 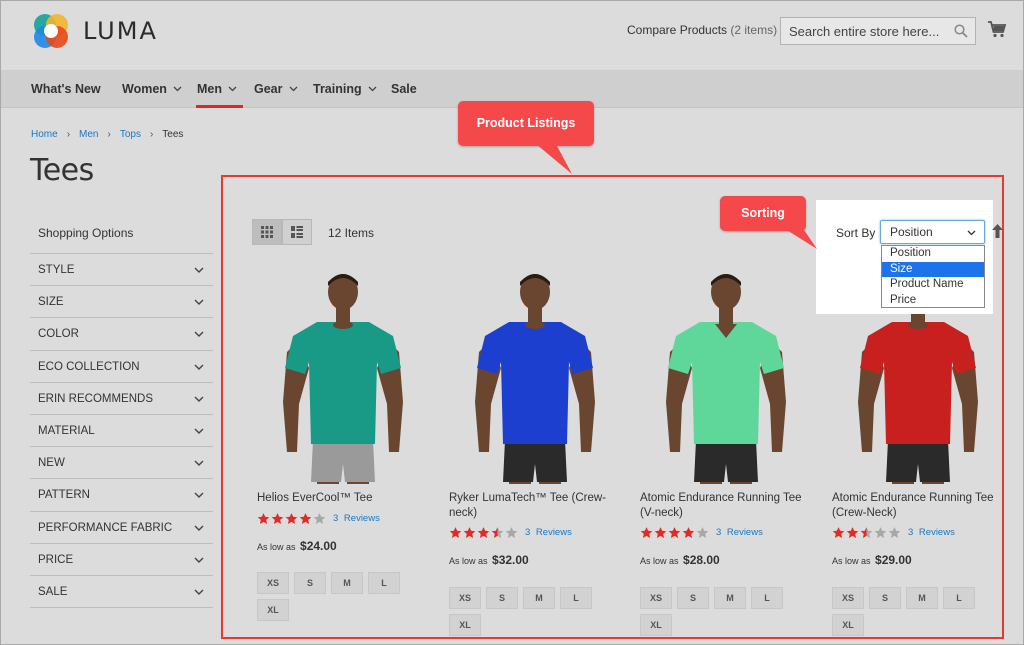 What do you see at coordinates (66, 89) in the screenshot?
I see `nav-item-whats-new: What's New` at bounding box center [66, 89].